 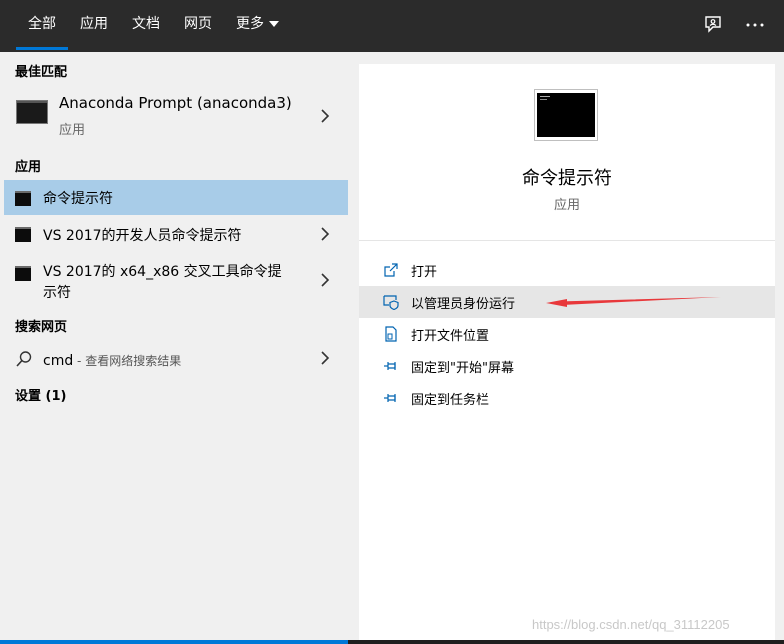 I want to click on app-item-label-line1: VS 2017的 x64_x86 交叉工具命令提, so click(x=162, y=272).